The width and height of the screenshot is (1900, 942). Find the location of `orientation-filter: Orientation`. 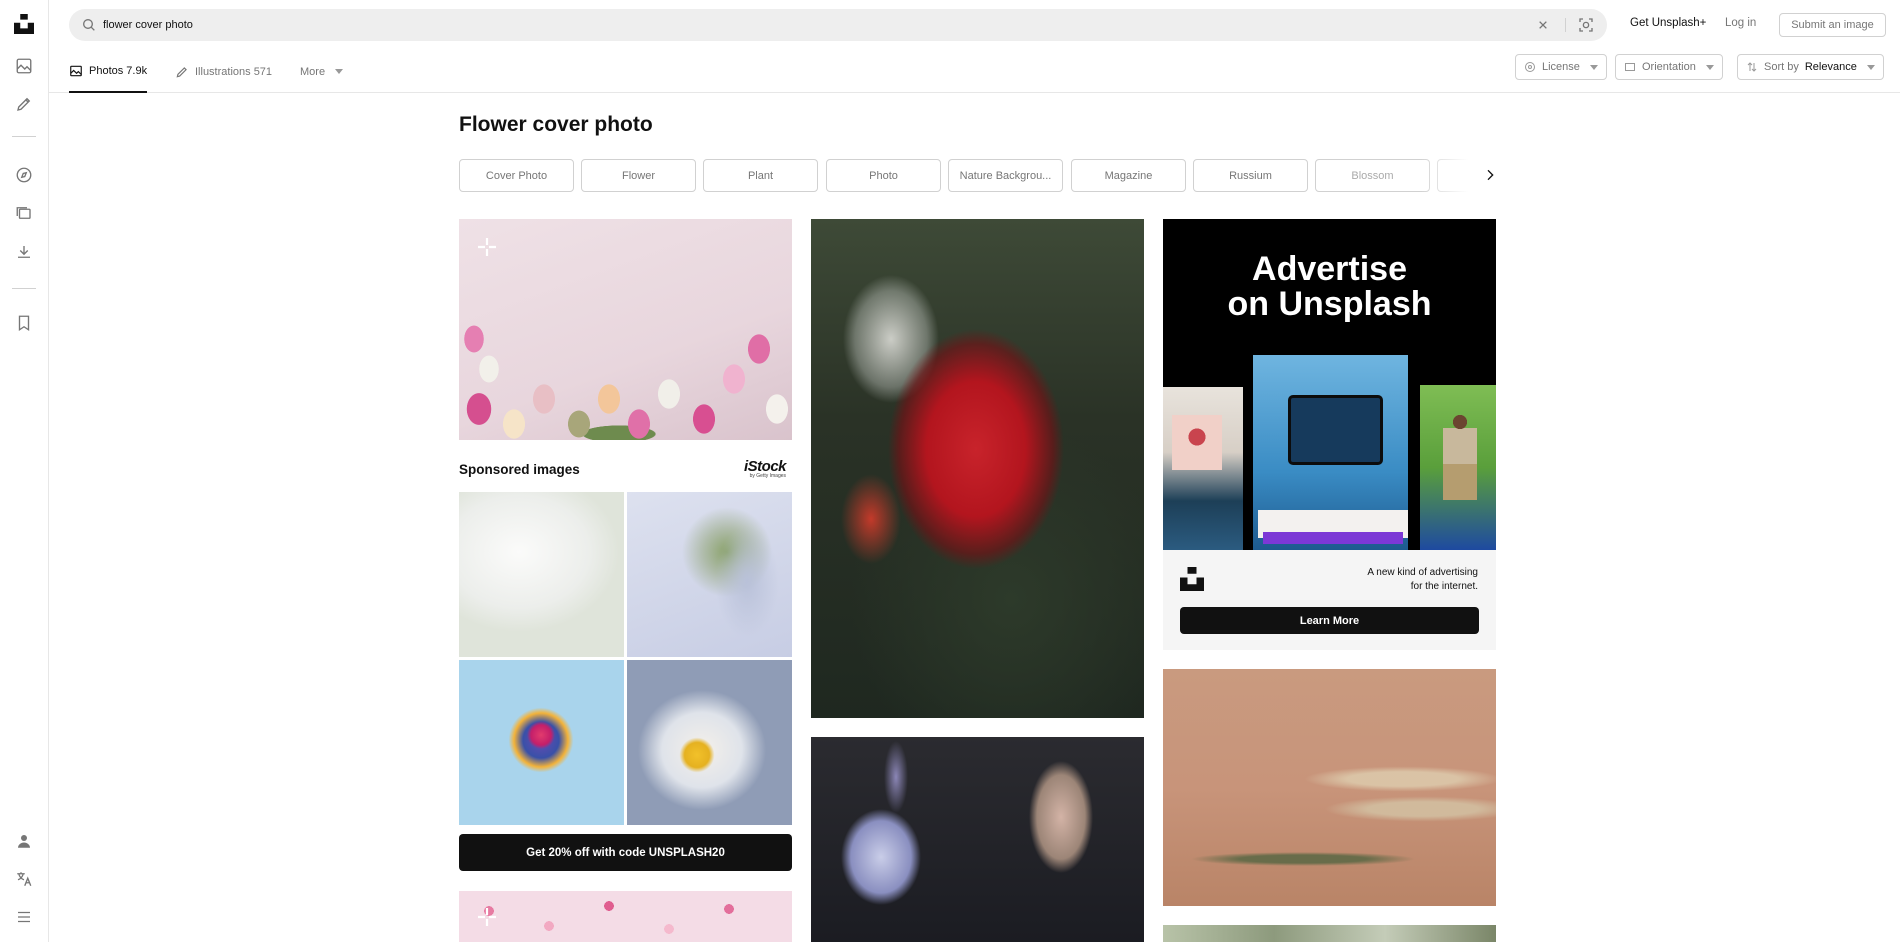

orientation-filter: Orientation is located at coordinates (1669, 67).